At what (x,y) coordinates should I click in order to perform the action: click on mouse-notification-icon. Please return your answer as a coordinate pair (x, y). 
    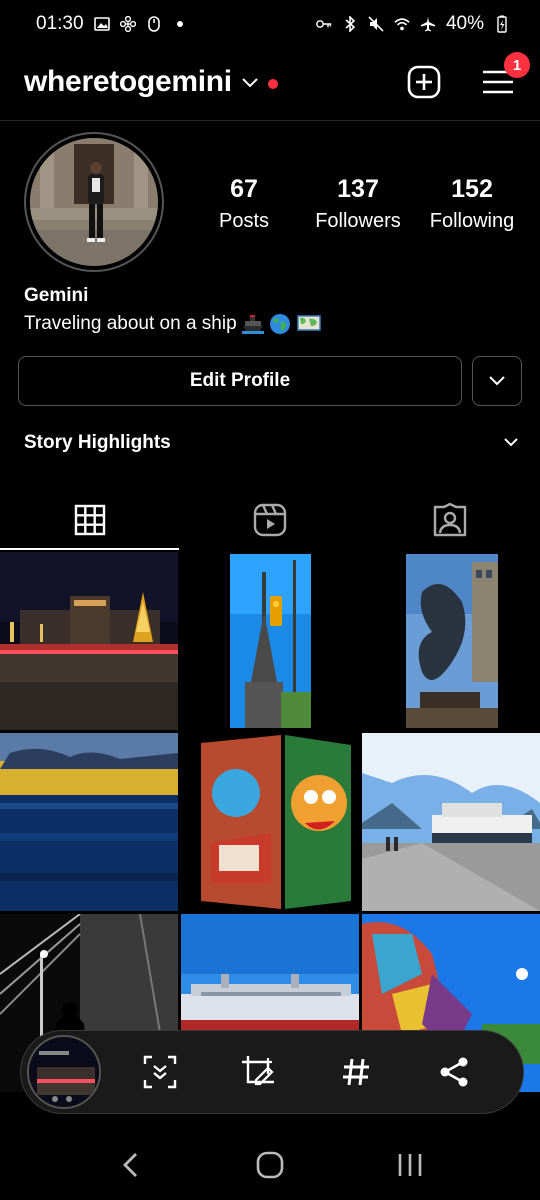
    Looking at the image, I should click on (154, 24).